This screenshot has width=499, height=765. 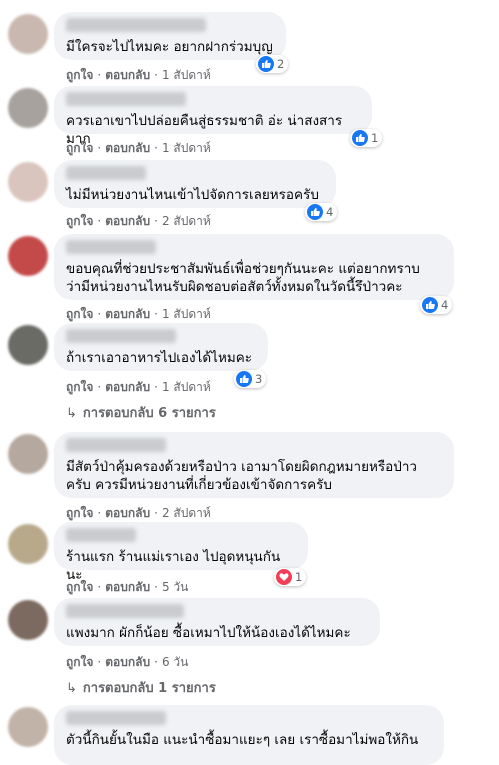 What do you see at coordinates (175, 587) in the screenshot?
I see `timestamp: 5 วัน` at bounding box center [175, 587].